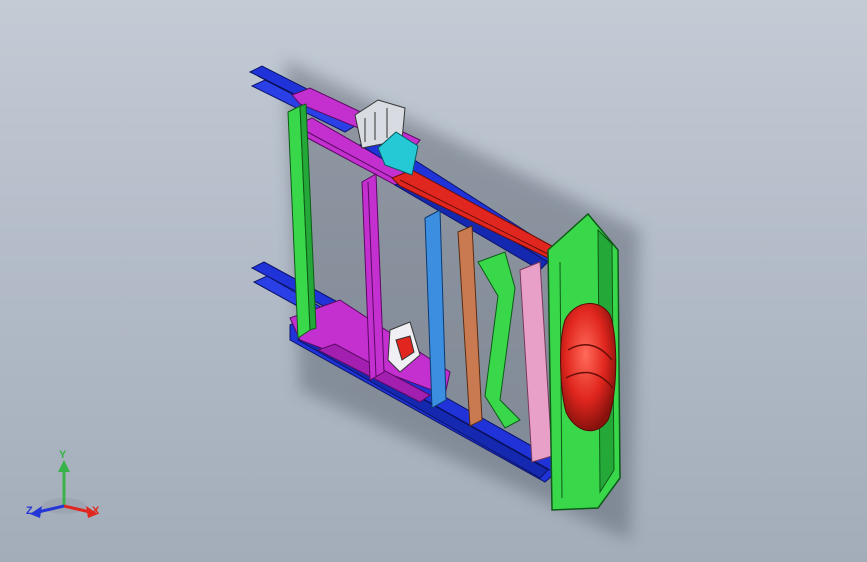 This screenshot has width=867, height=562. What do you see at coordinates (64, 486) in the screenshot?
I see `coordinate-triad: Y X Z` at bounding box center [64, 486].